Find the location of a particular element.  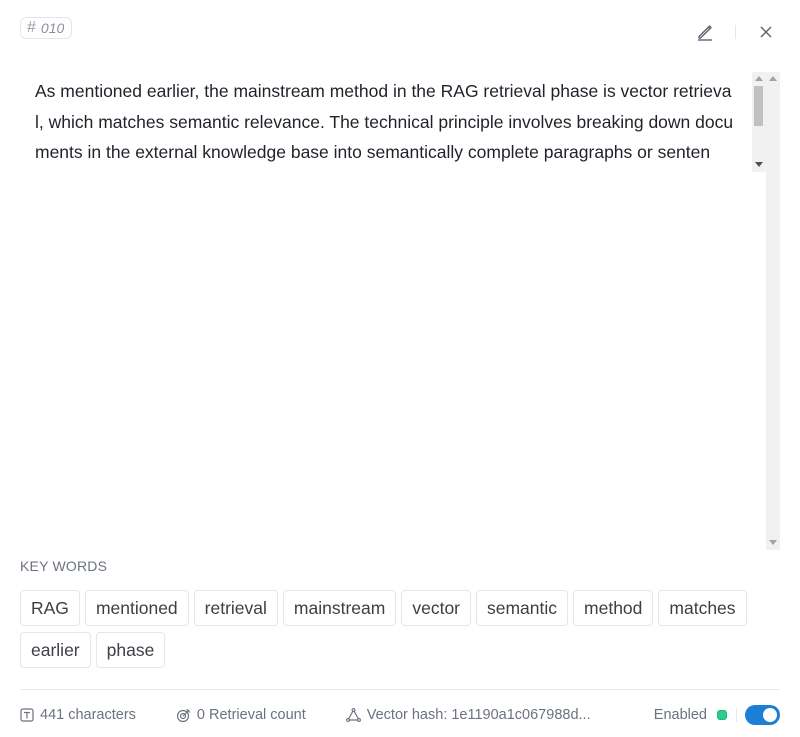

close-button is located at coordinates (766, 32).